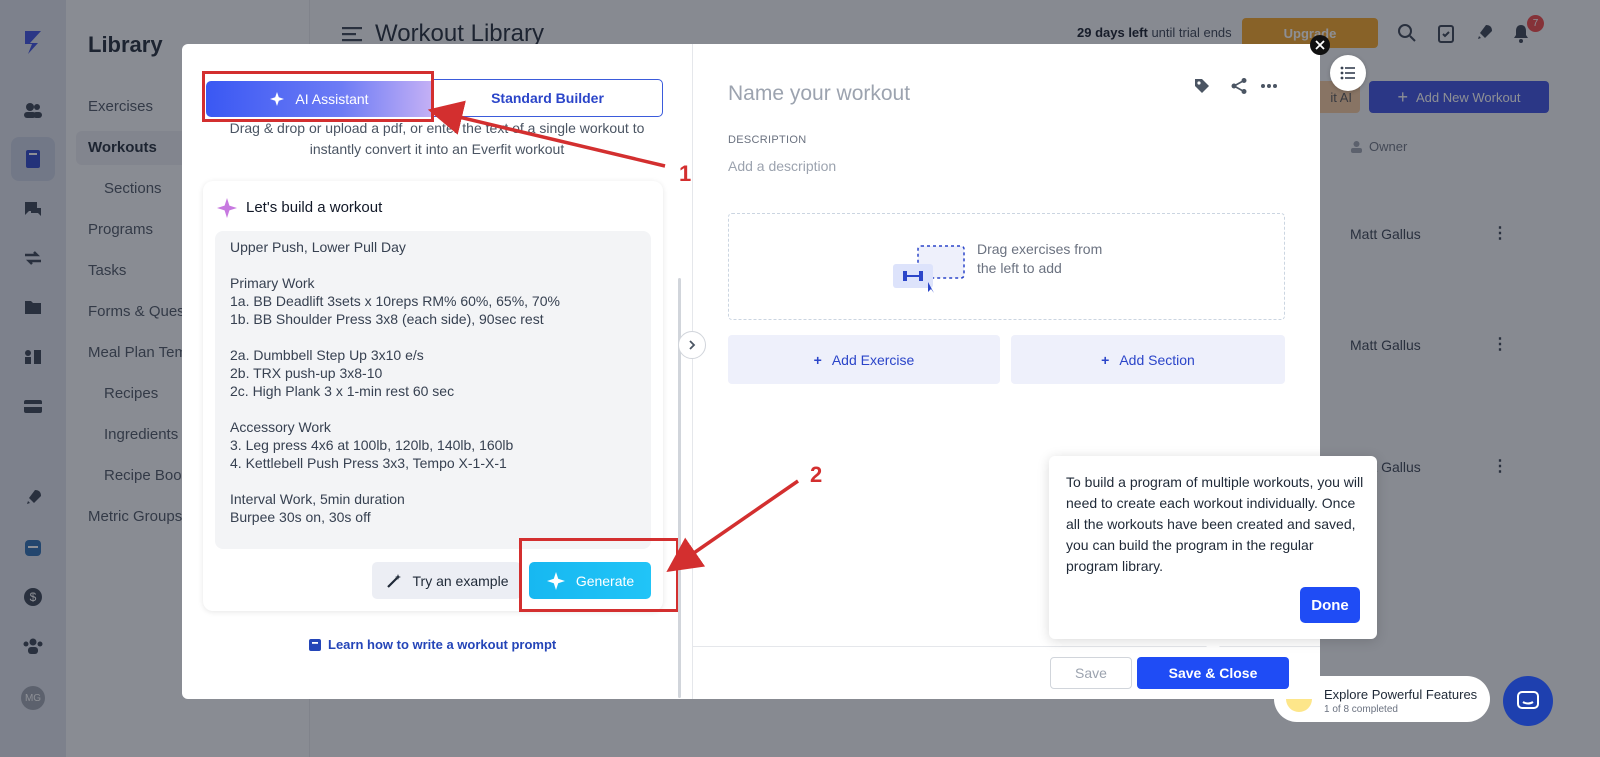  Describe the element at coordinates (318, 247) in the screenshot. I see `prompt-line: Upper Push, Lower Pull Day` at that location.